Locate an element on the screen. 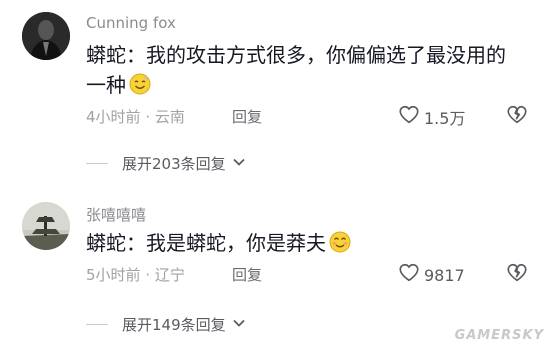  expand-replies-label: 展开149条回复 is located at coordinates (174, 325).